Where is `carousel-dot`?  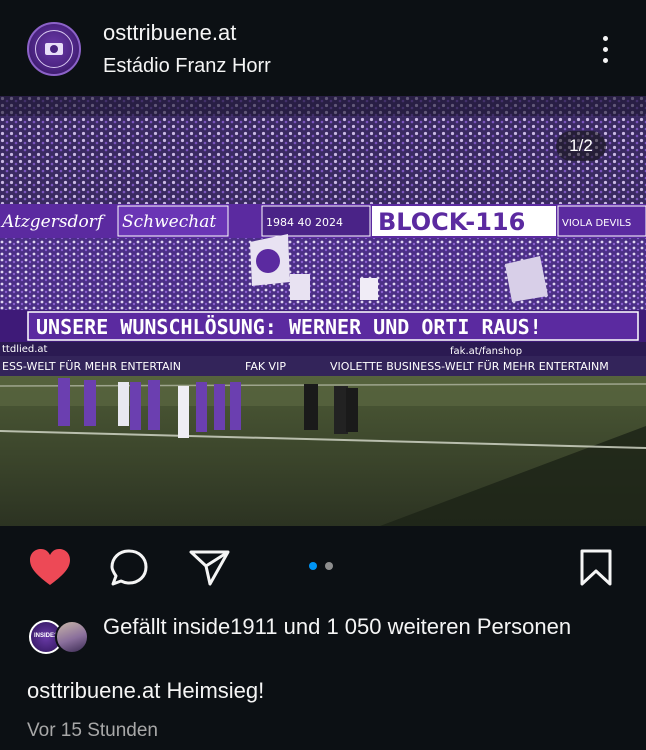
carousel-dot is located at coordinates (329, 566).